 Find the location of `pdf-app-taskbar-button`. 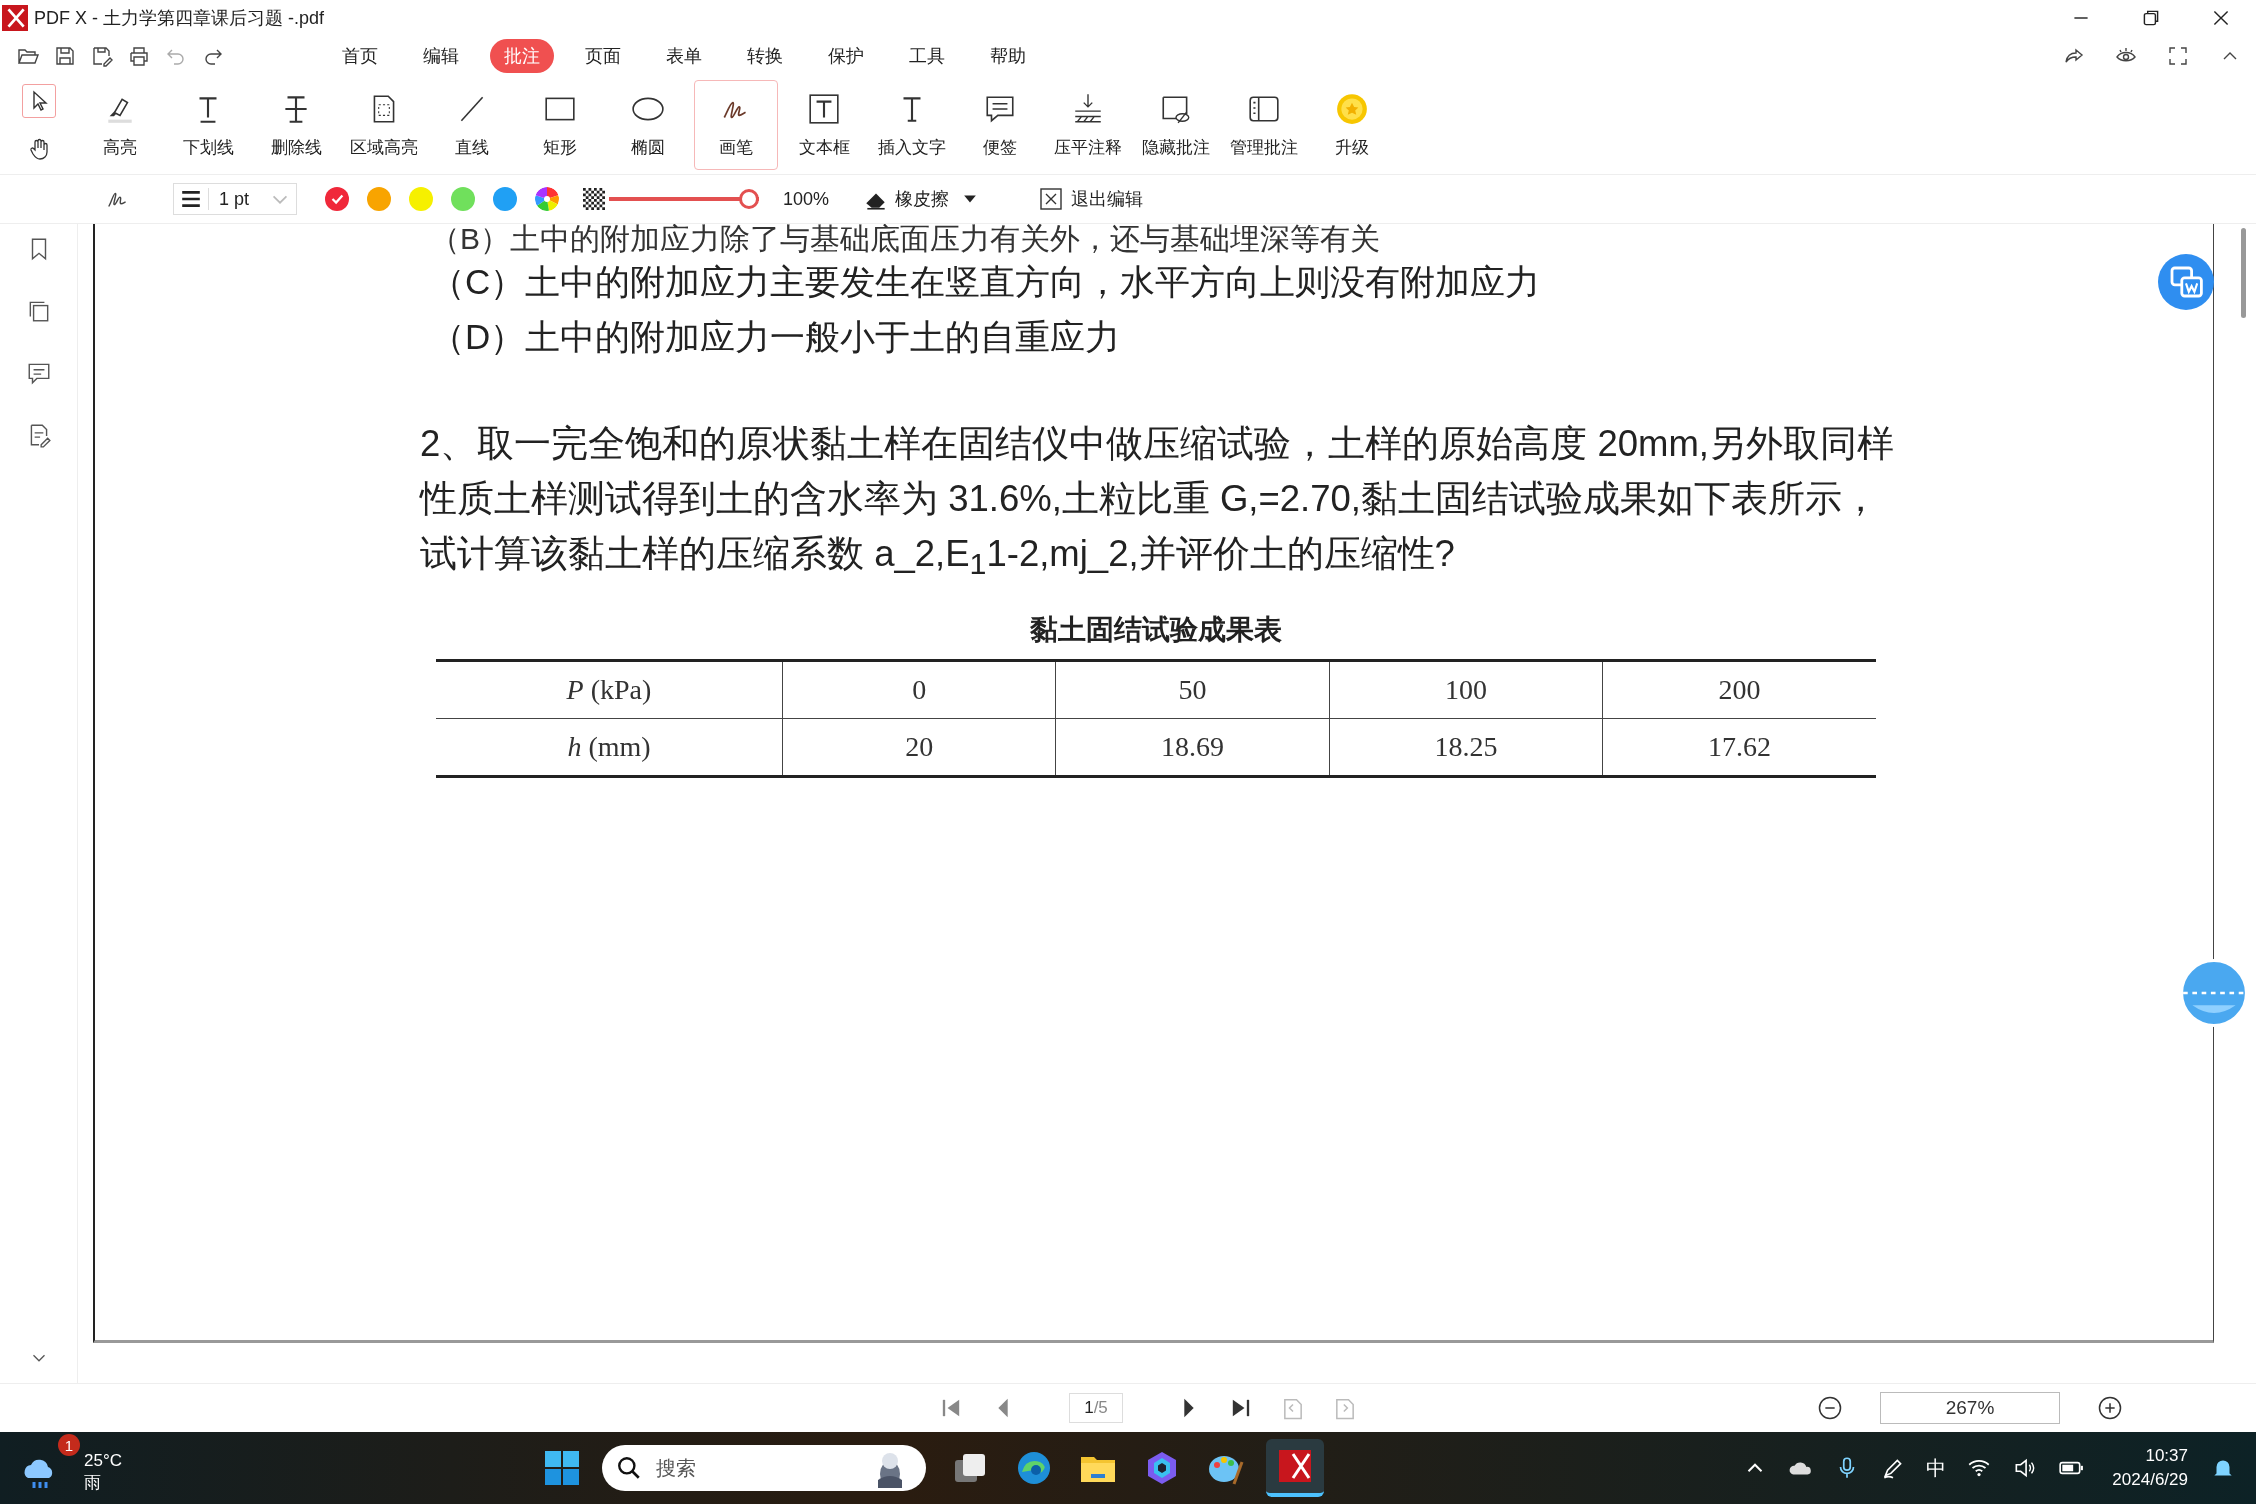

pdf-app-taskbar-button is located at coordinates (1295, 1468).